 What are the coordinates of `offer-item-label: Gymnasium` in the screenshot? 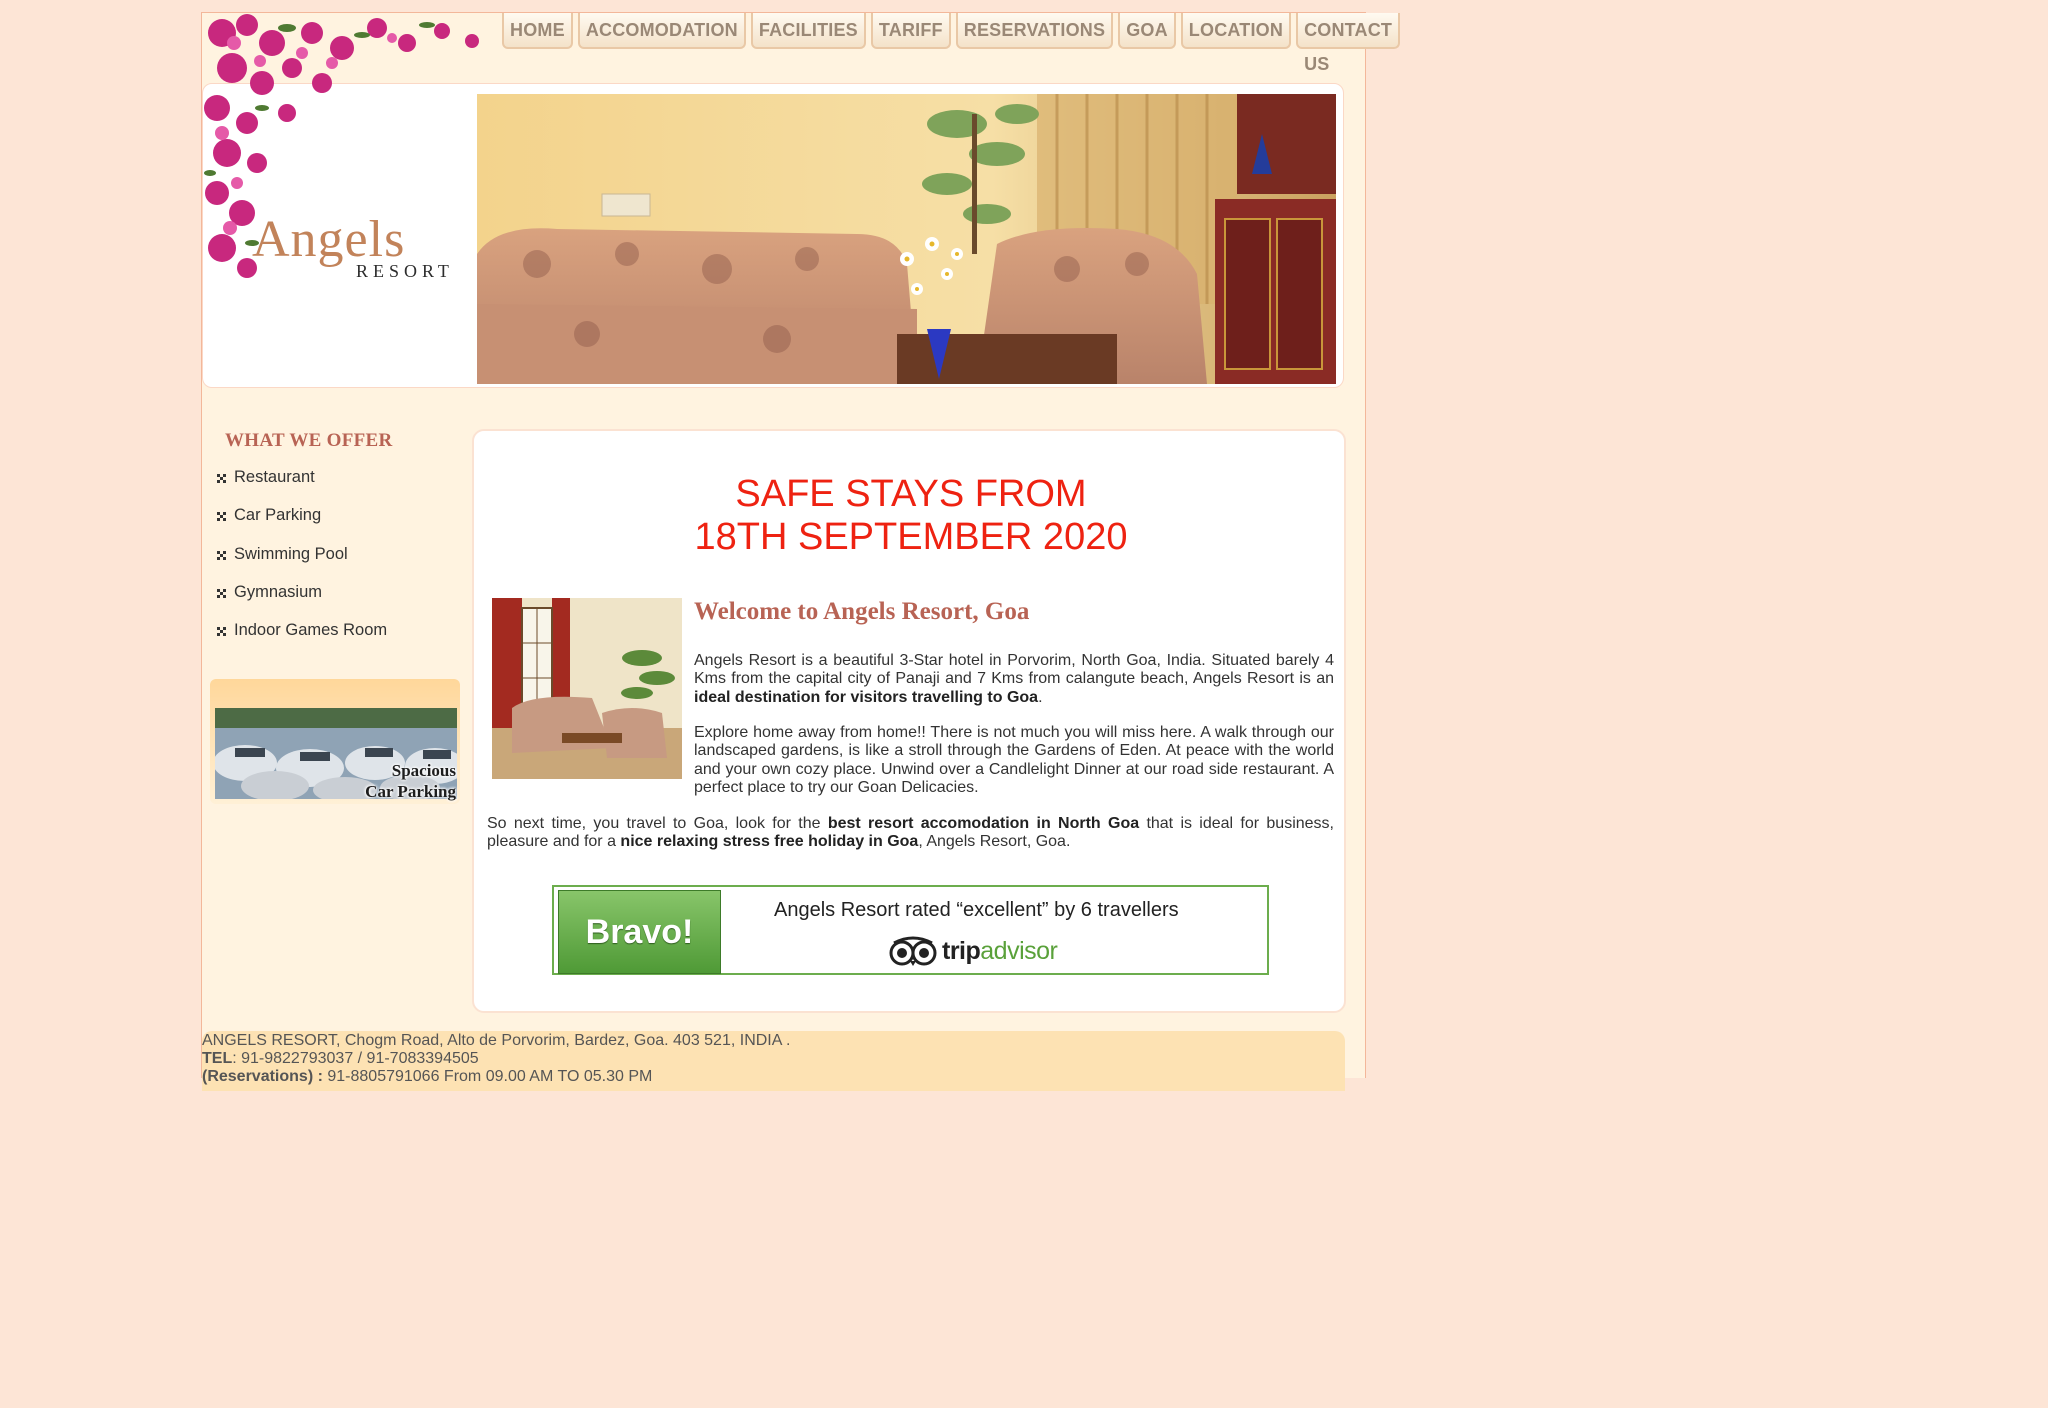 It's located at (278, 591).